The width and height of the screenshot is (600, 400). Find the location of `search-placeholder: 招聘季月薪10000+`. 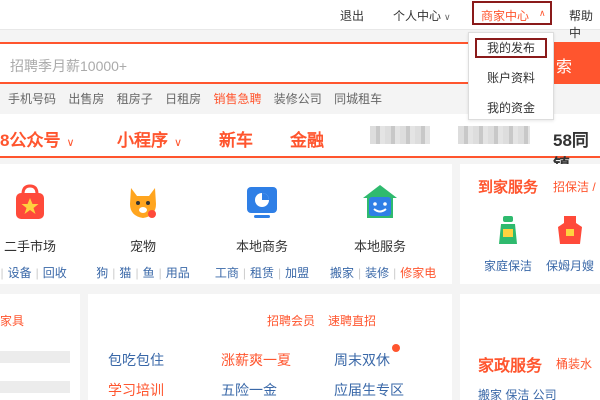

search-placeholder: 招聘季月薪10000+ is located at coordinates (69, 66).